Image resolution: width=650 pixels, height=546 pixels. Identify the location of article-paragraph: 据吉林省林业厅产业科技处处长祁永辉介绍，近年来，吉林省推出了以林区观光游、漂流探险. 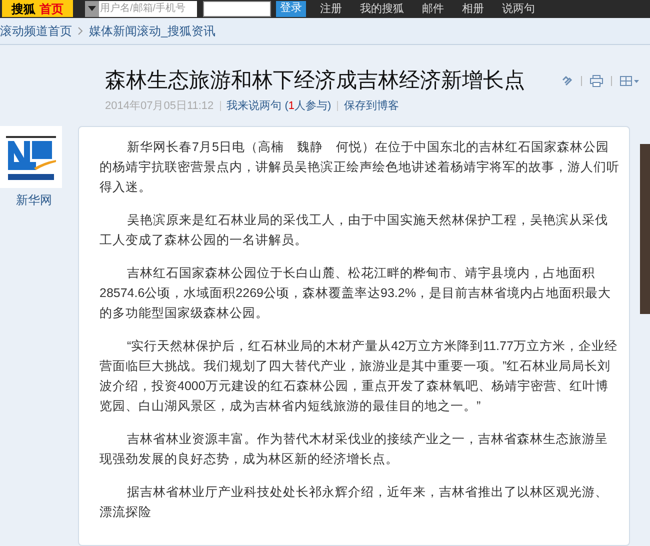
(354, 502).